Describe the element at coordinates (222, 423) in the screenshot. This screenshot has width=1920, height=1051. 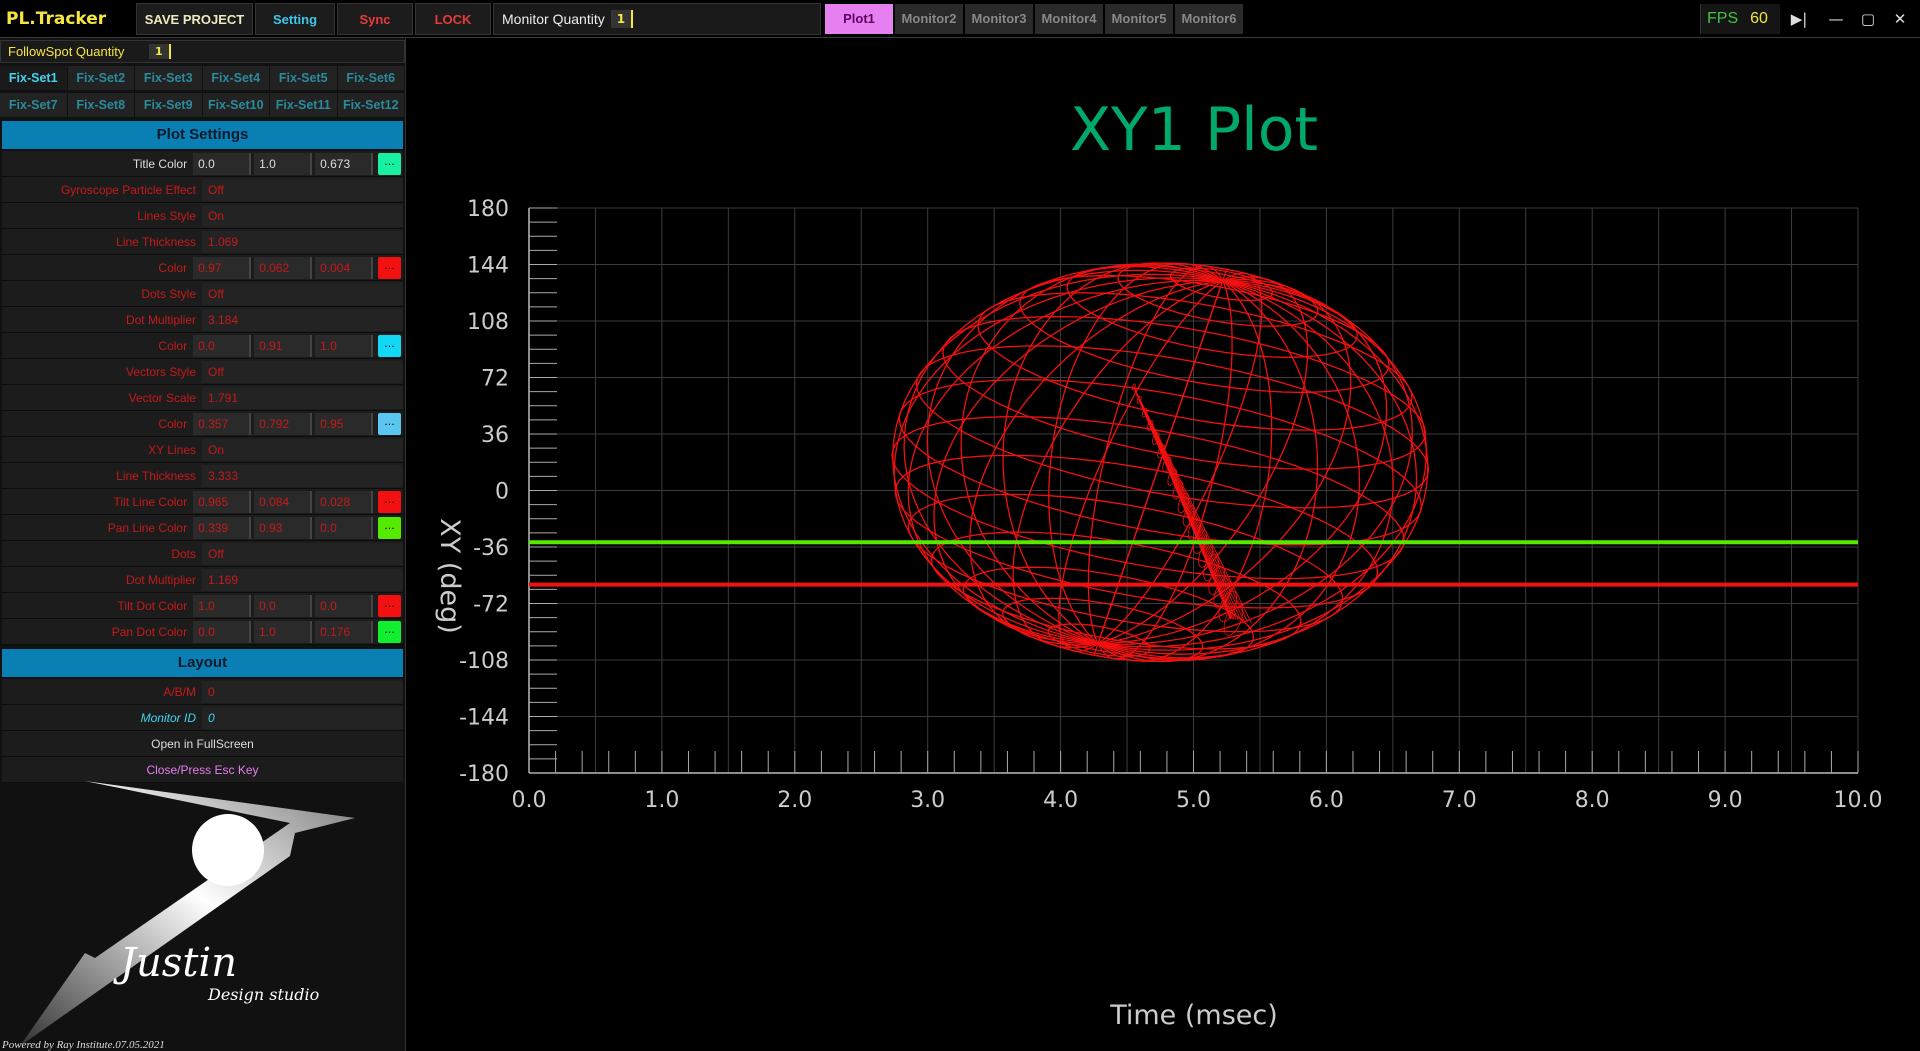
I see `rgb-channel-input: 0.357` at that location.